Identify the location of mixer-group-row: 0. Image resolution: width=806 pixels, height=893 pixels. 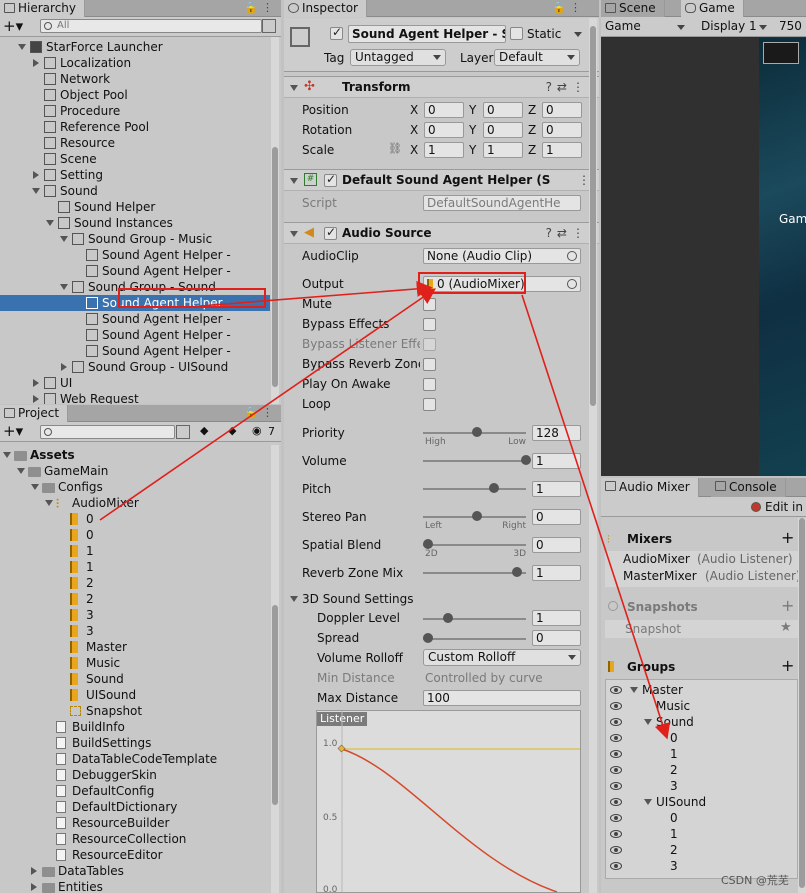
(701, 818).